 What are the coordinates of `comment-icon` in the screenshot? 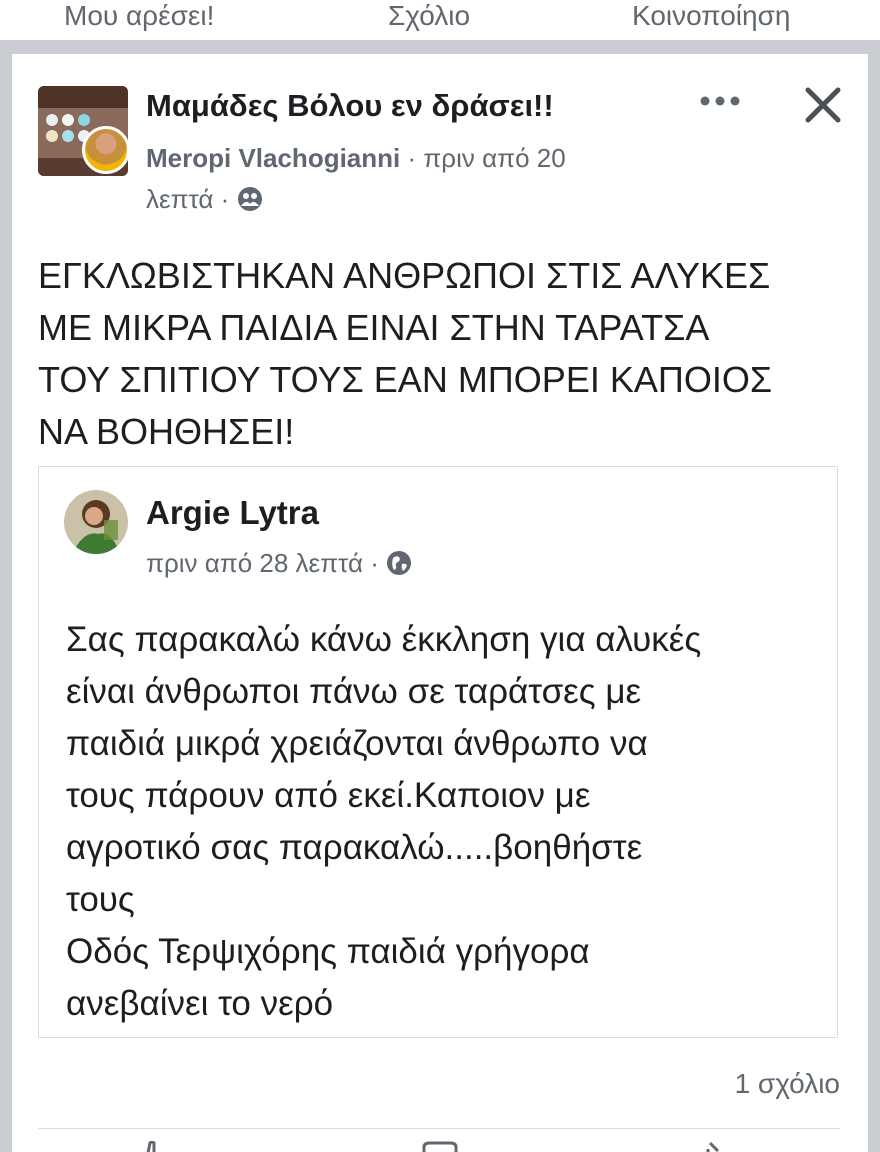 It's located at (440, 1146).